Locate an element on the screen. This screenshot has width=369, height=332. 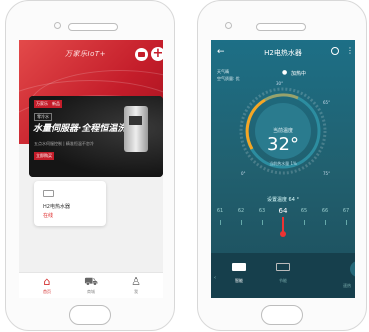
carousel-dots is located at coordinates (97, 171).